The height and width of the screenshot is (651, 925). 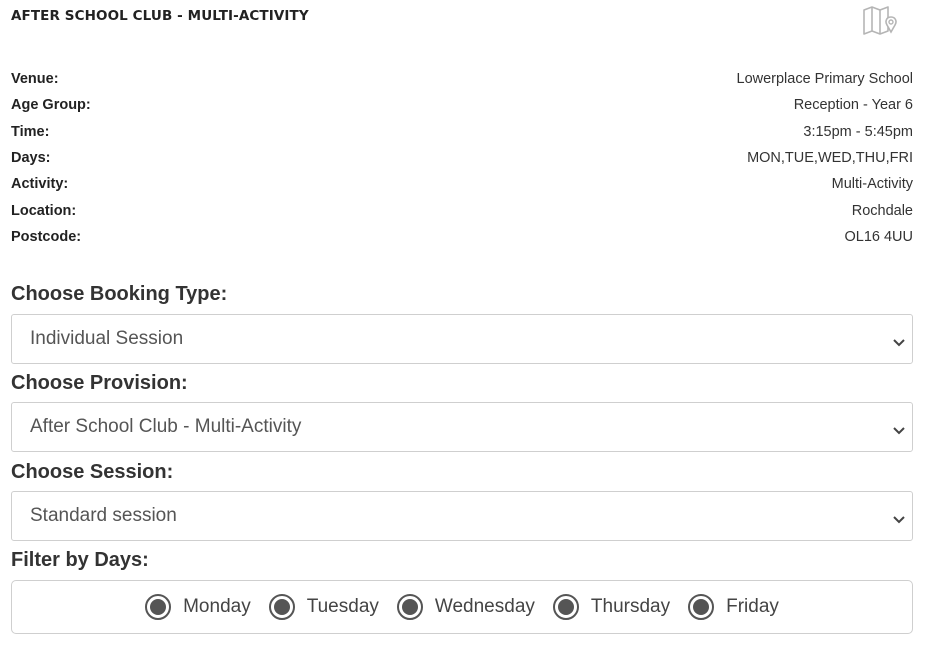 I want to click on detail-label: Time:, so click(x=30, y=131).